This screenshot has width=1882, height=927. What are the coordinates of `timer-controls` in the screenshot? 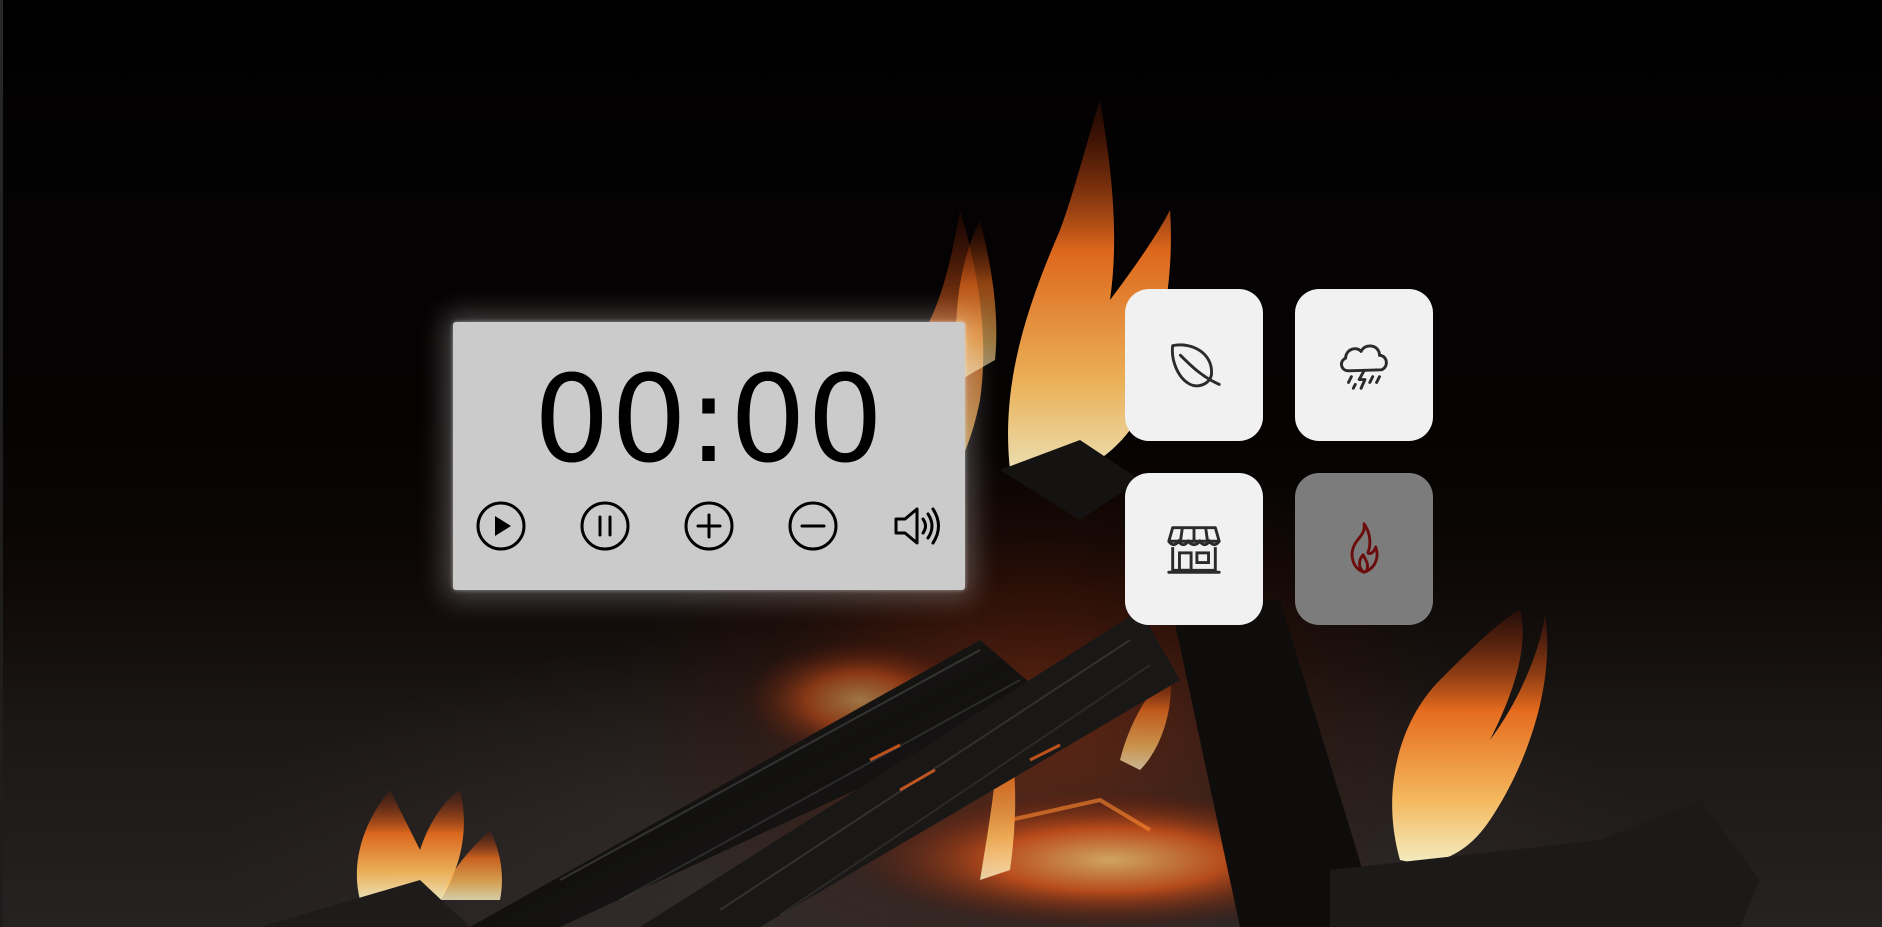 It's located at (709, 526).